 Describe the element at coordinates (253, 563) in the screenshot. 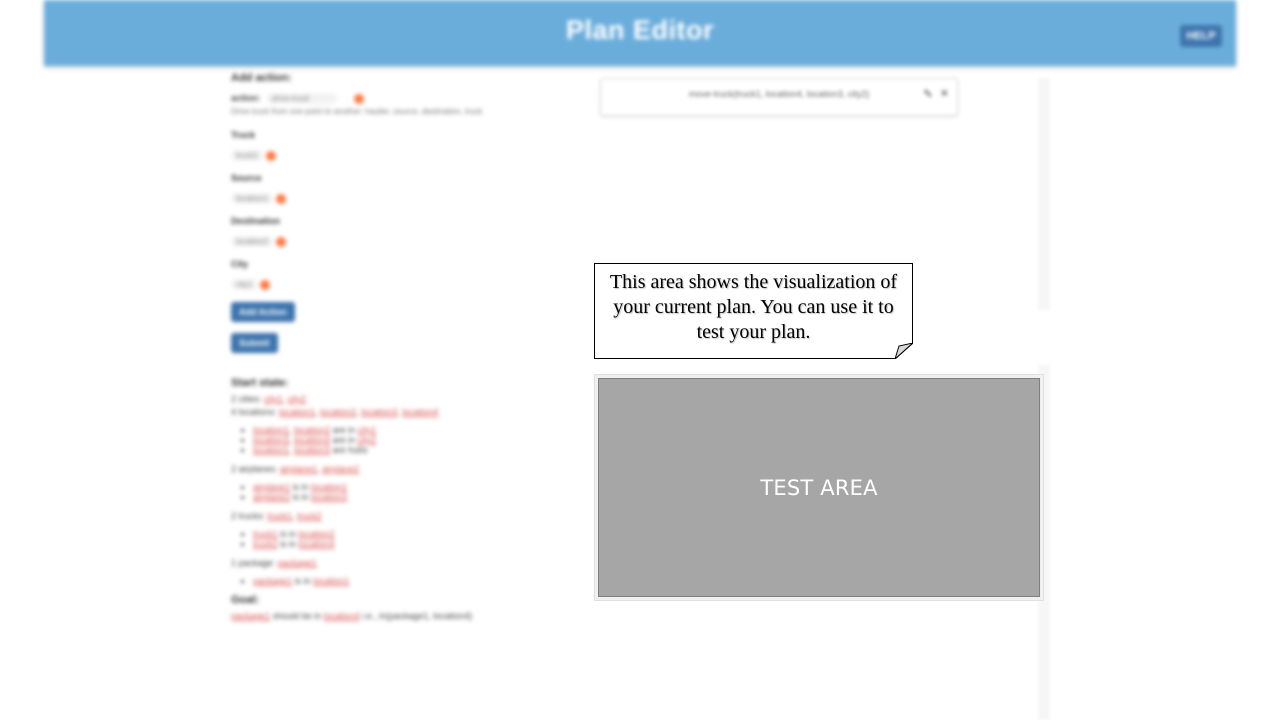

I see `packages-label: 1 package:` at that location.